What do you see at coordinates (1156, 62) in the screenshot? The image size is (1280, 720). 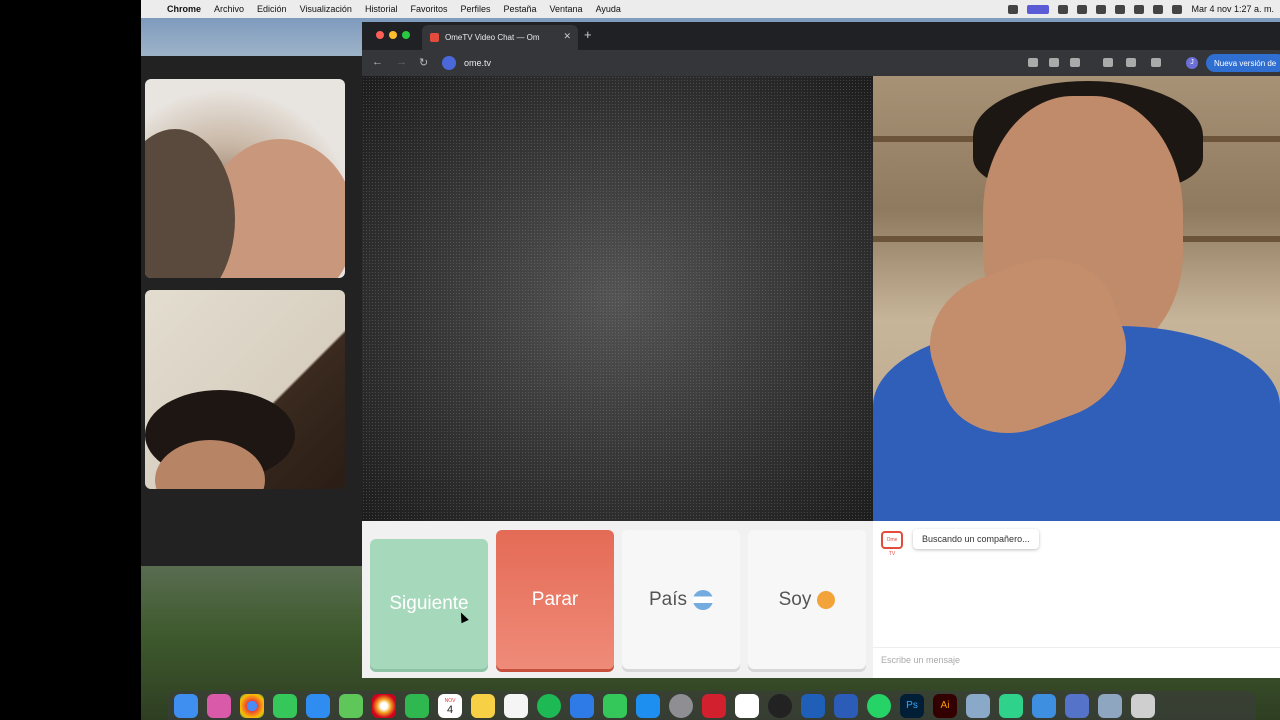 I see `extensions-puzzle-icon` at bounding box center [1156, 62].